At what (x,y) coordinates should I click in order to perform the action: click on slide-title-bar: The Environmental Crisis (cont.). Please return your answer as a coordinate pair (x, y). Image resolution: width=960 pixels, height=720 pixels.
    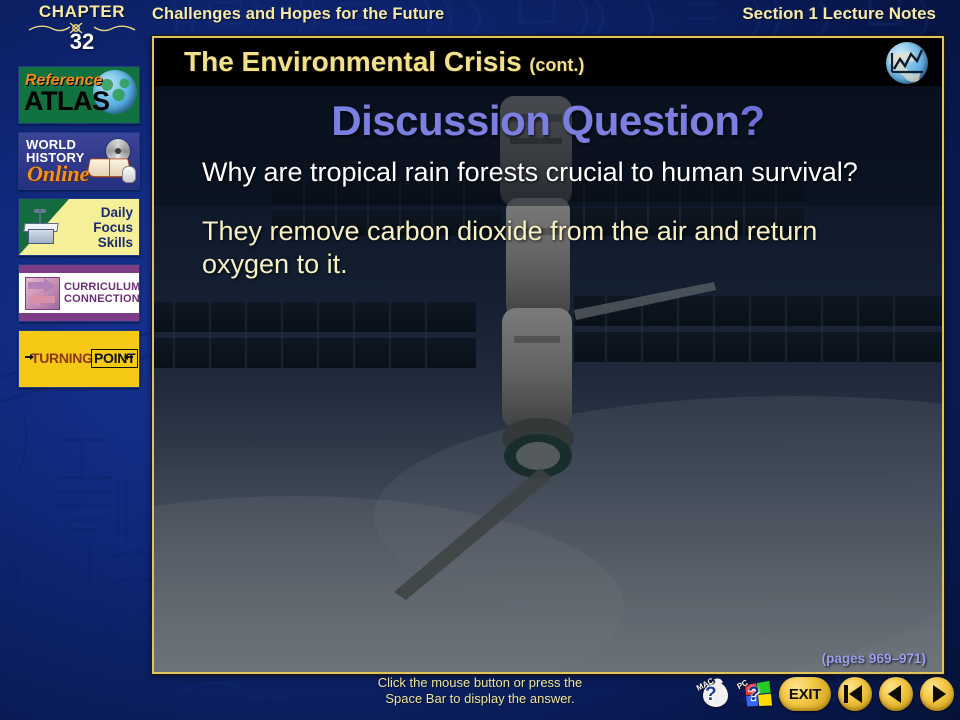
    Looking at the image, I should click on (548, 62).